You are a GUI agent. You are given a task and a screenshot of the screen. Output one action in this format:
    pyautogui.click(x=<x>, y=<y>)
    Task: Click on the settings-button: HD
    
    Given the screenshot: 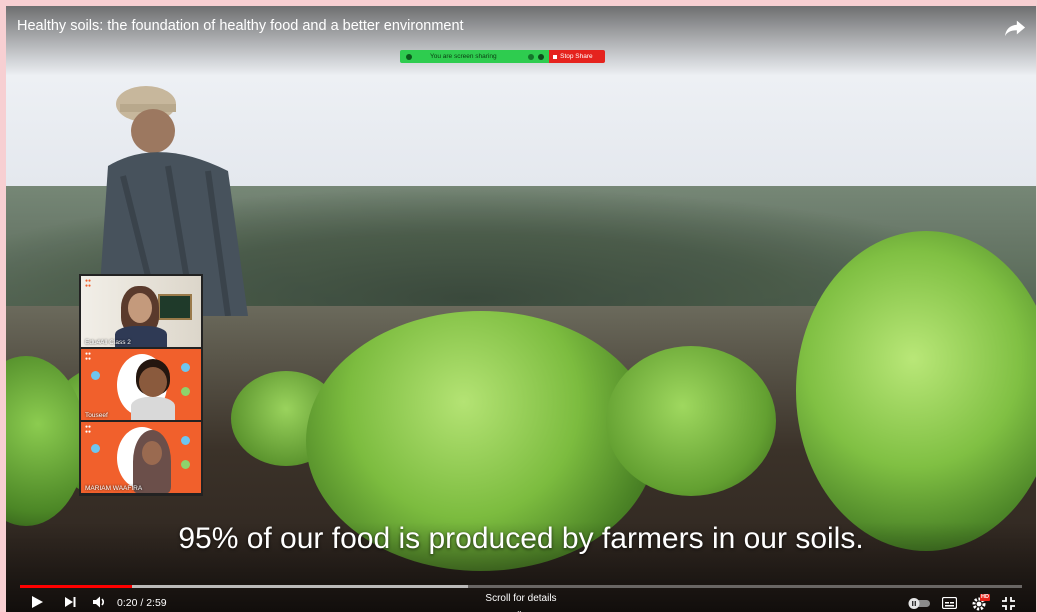 What is the action you would take?
    pyautogui.click(x=981, y=603)
    